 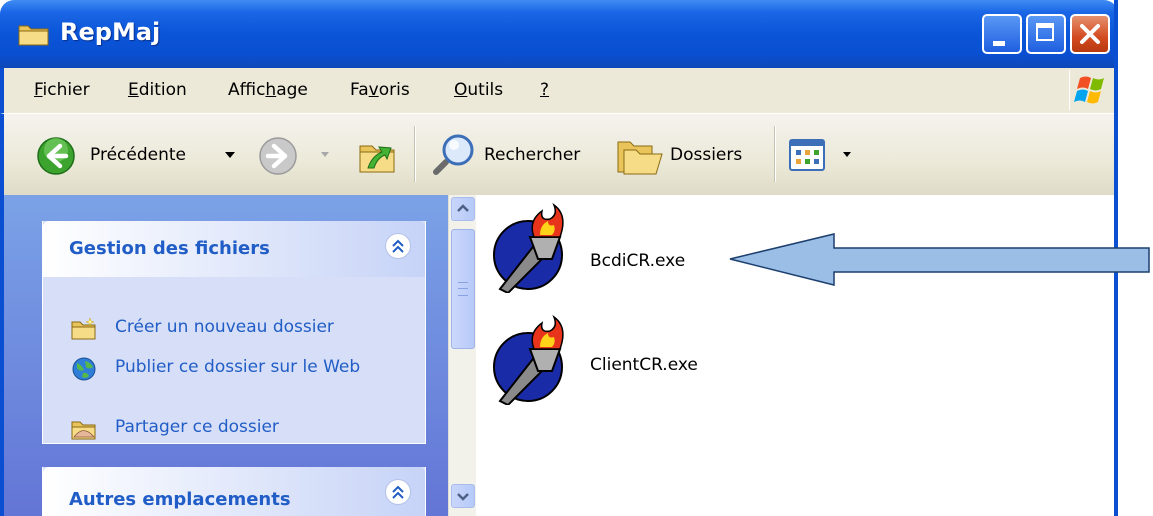 What do you see at coordinates (56, 156) in the screenshot?
I see `back-arrow-icon` at bounding box center [56, 156].